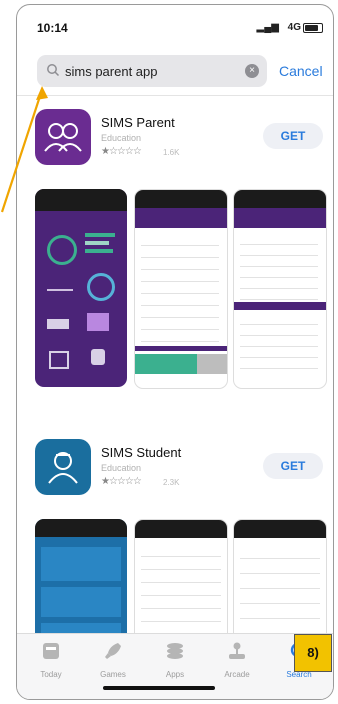 The image size is (338, 704). I want to click on joystick-icon, so click(237, 650).